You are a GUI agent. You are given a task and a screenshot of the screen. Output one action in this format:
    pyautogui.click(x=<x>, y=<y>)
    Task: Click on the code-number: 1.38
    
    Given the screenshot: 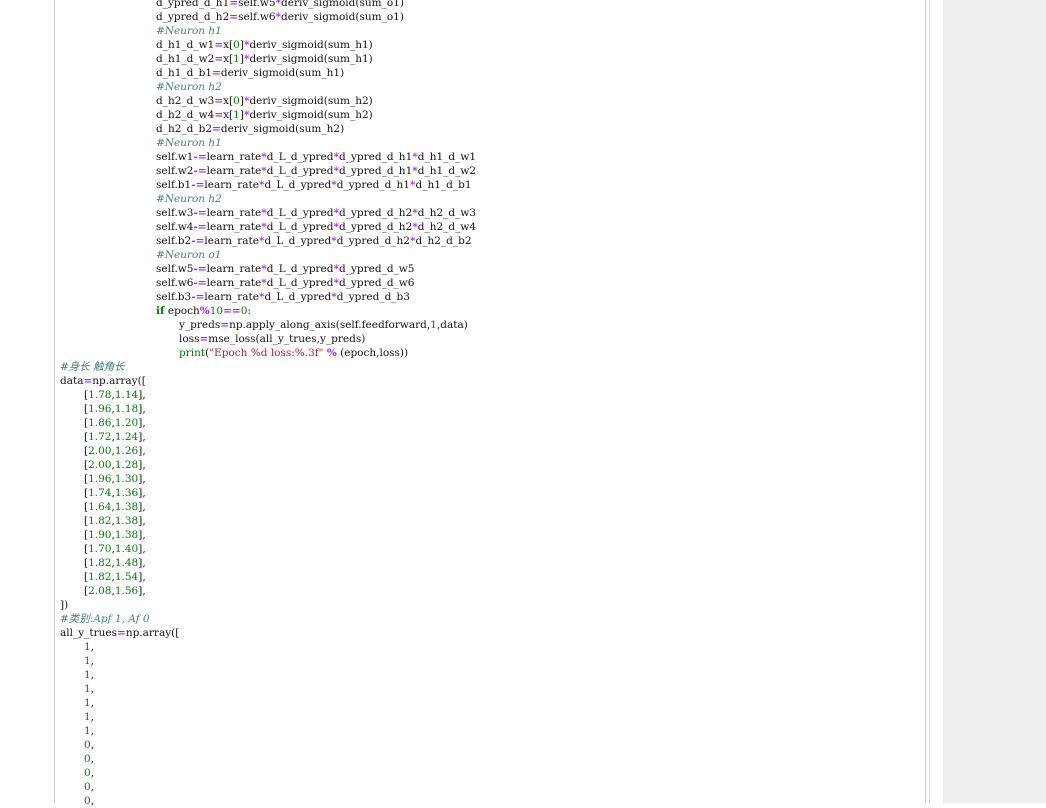 What is the action you would take?
    pyautogui.click(x=126, y=535)
    